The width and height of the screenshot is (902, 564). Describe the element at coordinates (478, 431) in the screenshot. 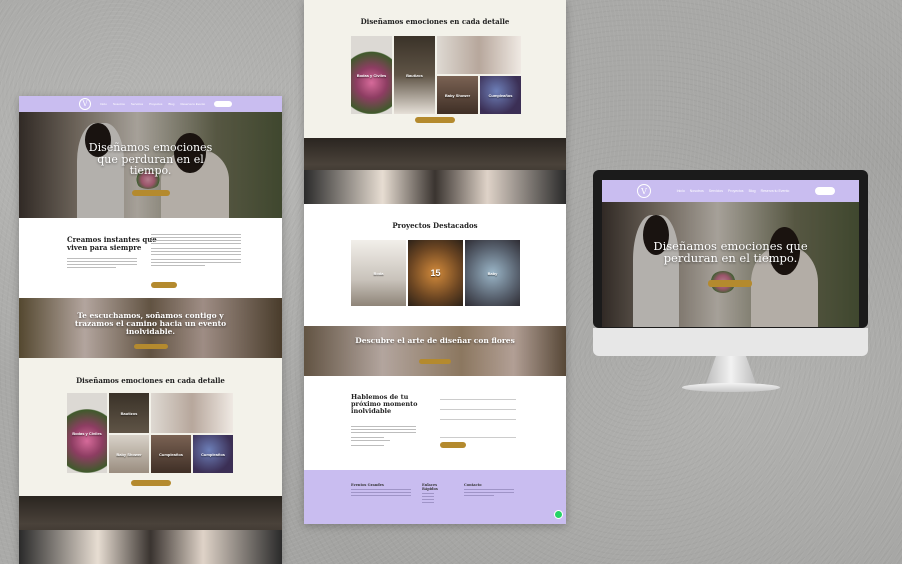

I see `form-field-message` at that location.